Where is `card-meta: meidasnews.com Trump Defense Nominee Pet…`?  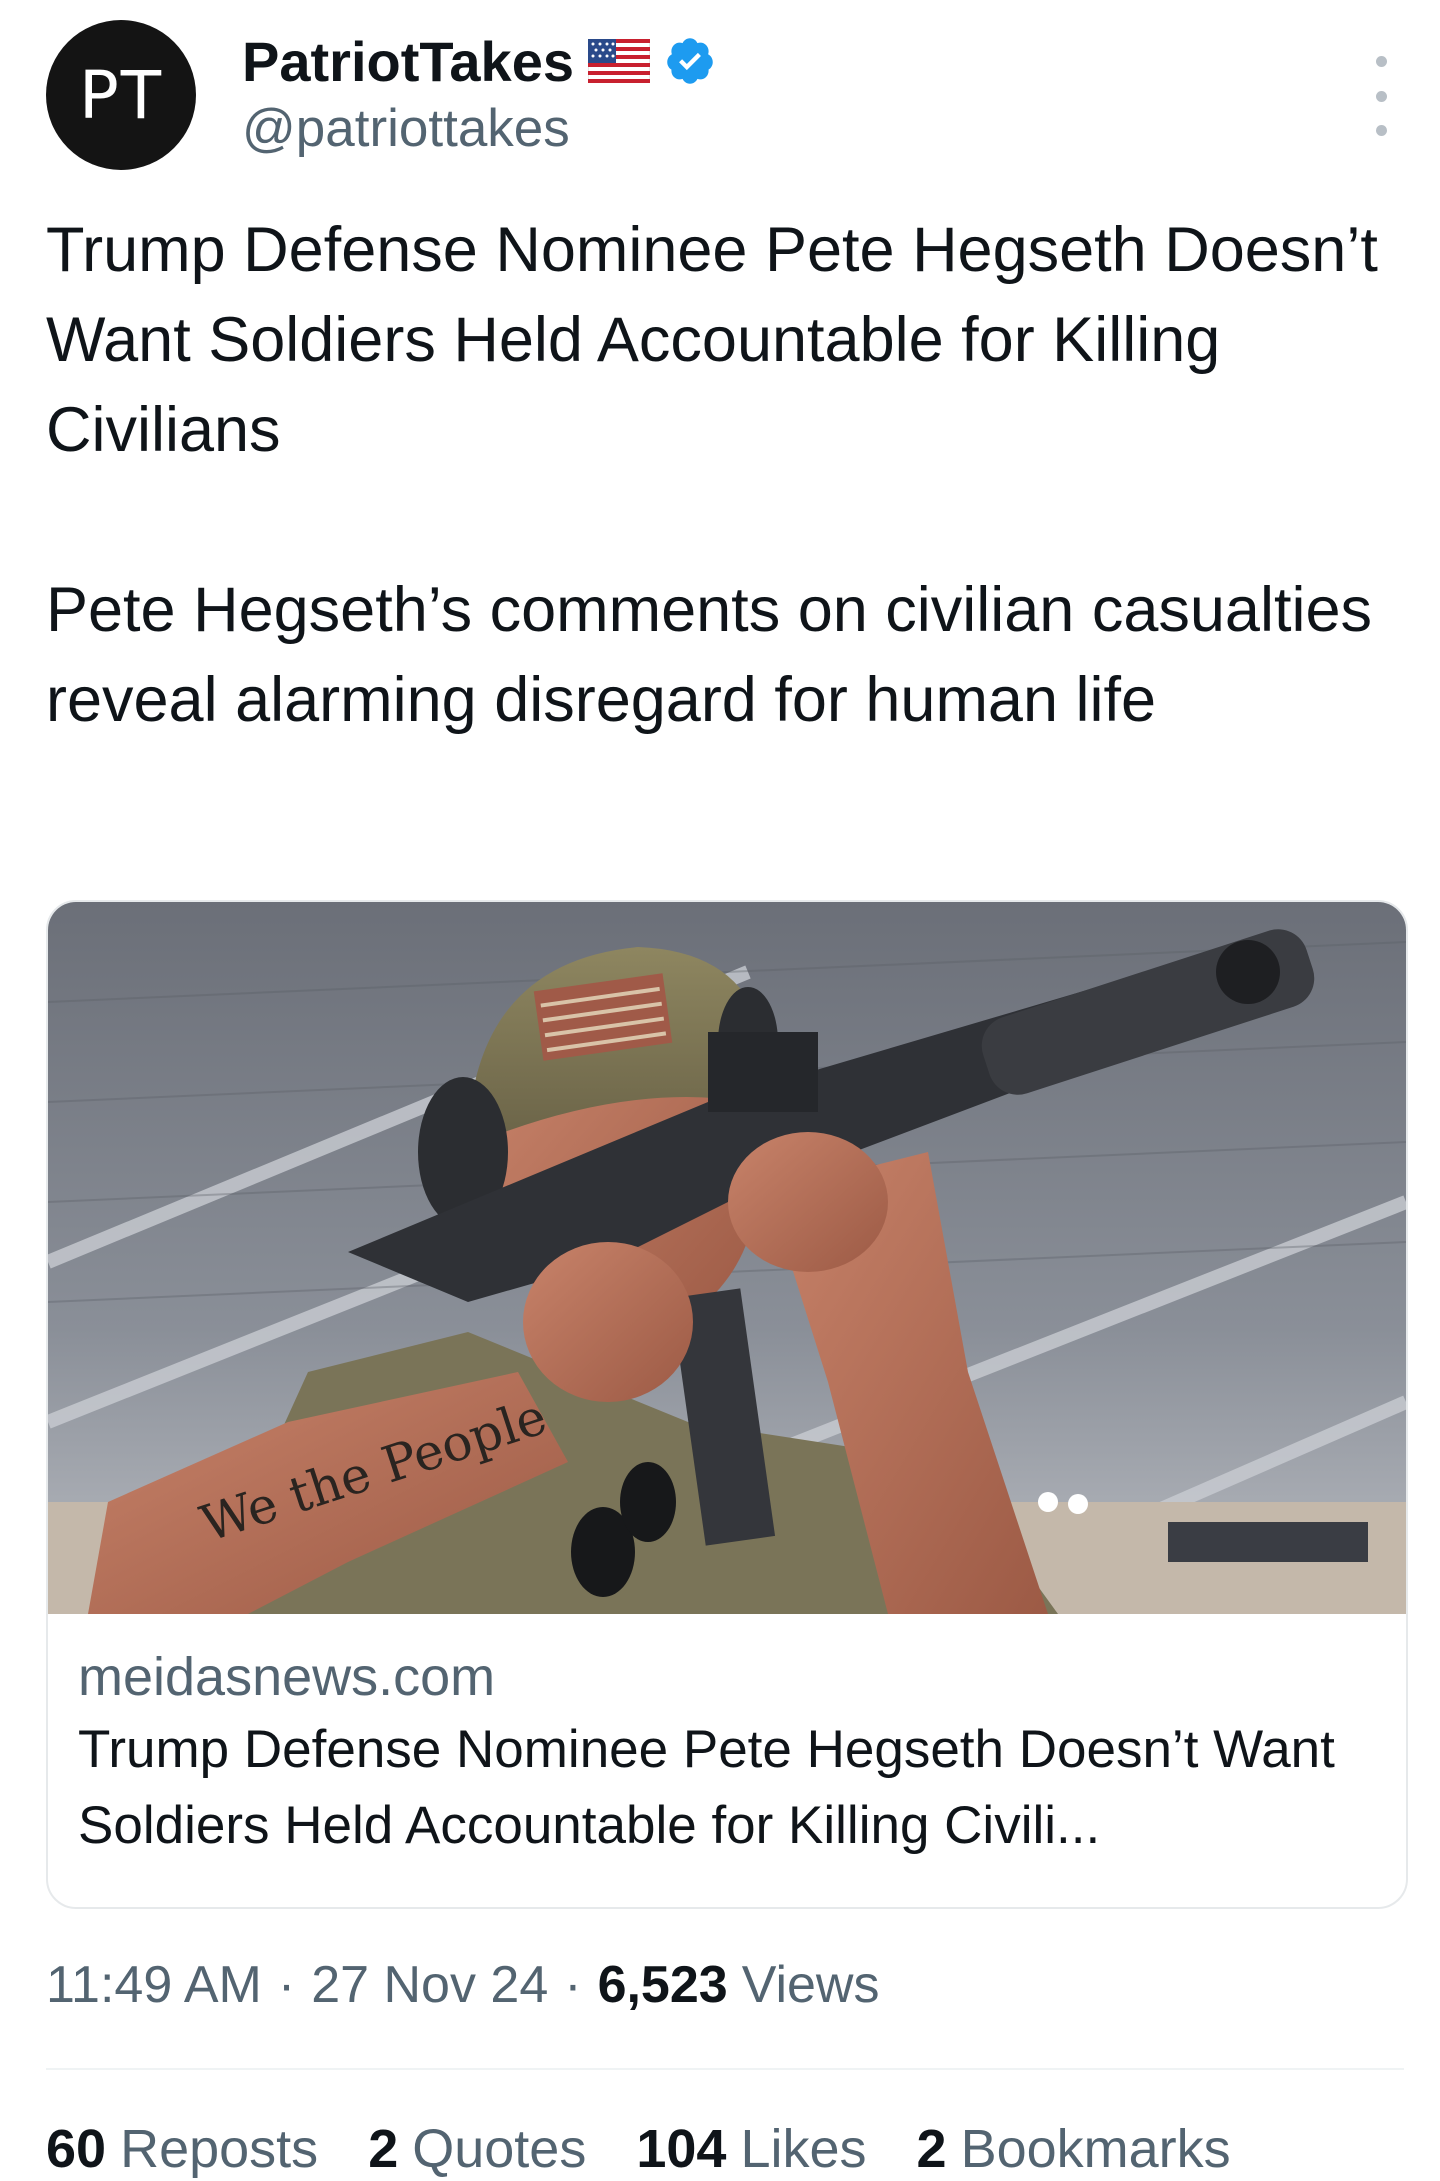 card-meta: meidasnews.com Trump Defense Nominee Pet… is located at coordinates (728, 1753).